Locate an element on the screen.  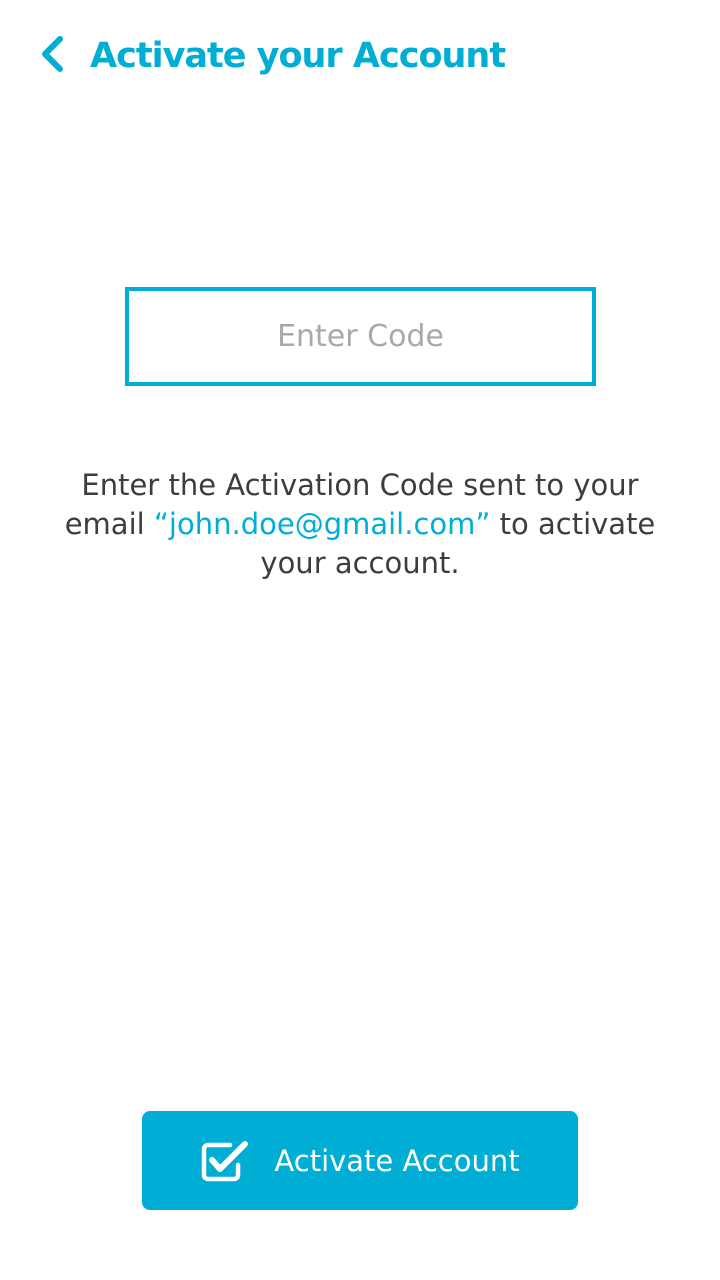
activate-account-button: Activate Account is located at coordinates (360, 1160).